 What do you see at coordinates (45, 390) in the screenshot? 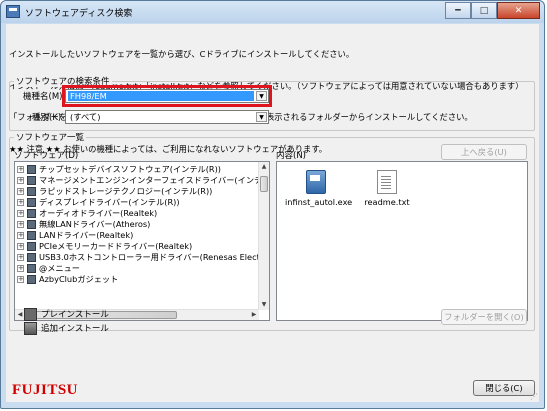
I see `fujitsu-logo: FUJITSU` at bounding box center [45, 390].